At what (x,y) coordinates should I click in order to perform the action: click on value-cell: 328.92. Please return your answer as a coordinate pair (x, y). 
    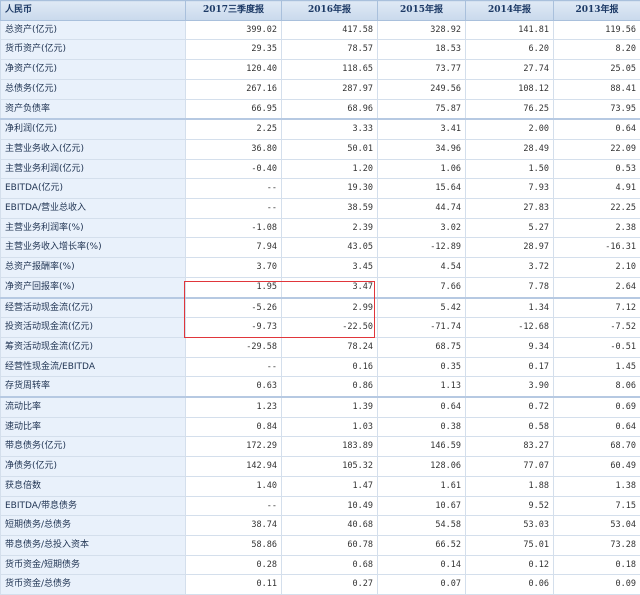
    Looking at the image, I should click on (422, 30).